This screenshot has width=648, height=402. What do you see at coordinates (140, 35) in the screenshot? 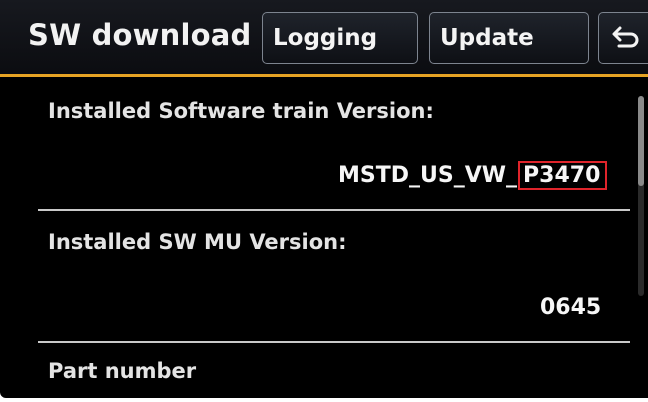
I see `page-title: SW download` at bounding box center [140, 35].